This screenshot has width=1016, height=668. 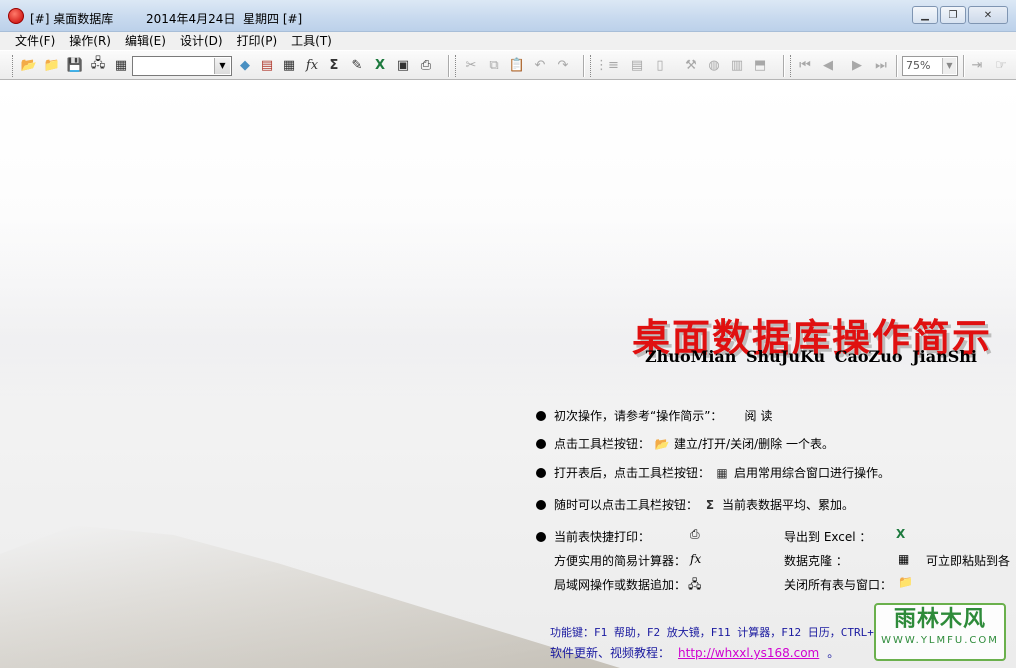 What do you see at coordinates (311, 41) in the screenshot?
I see `menu-tools: 工具(T)` at bounding box center [311, 41].